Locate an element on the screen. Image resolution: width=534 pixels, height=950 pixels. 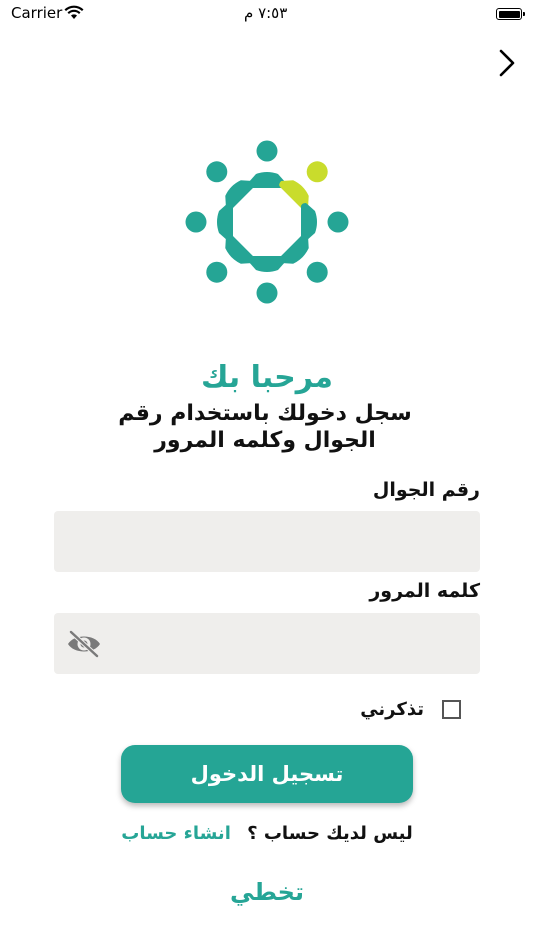
clock: ٧:٥٣ م is located at coordinates (266, 13).